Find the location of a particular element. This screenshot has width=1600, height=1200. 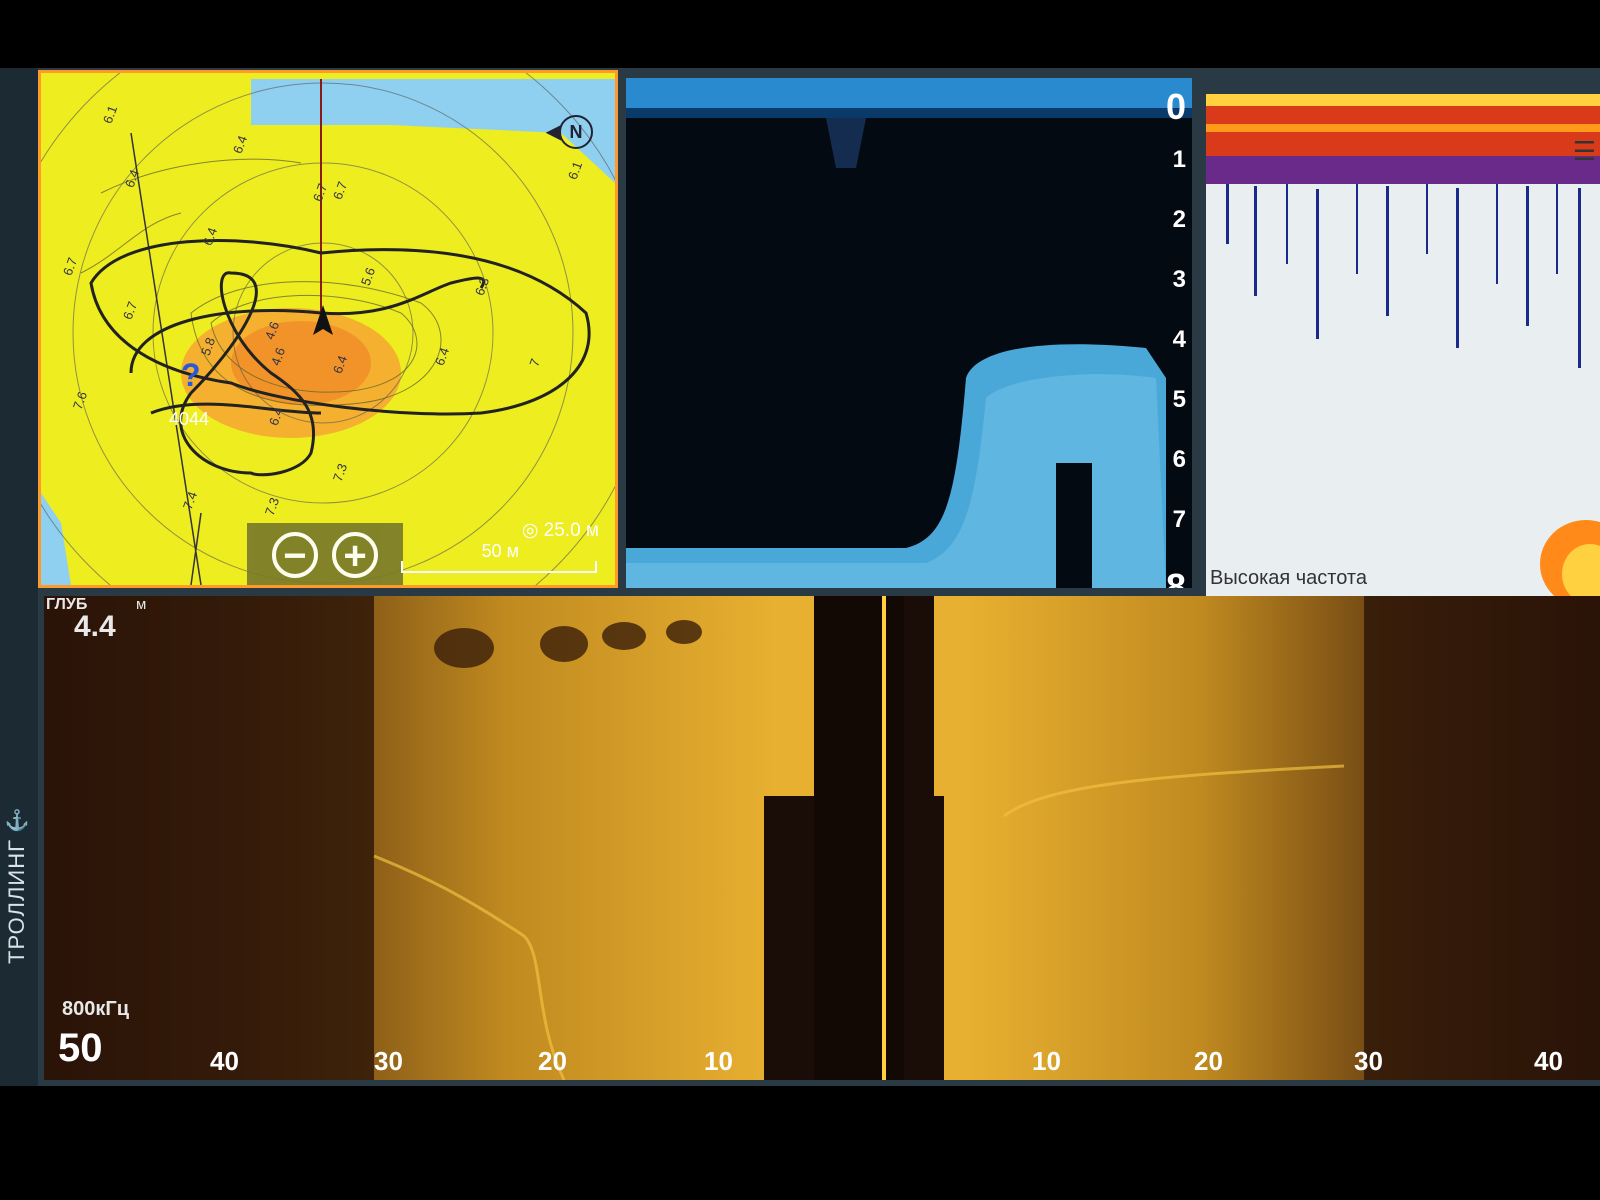

downscan-pane: ☰ Высокая частота is located at coordinates (1403, 346).